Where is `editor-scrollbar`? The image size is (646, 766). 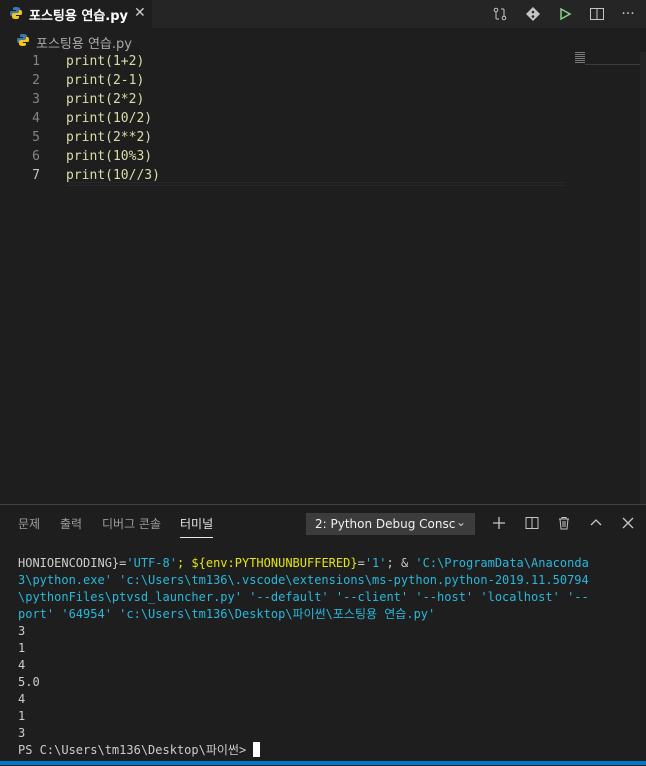 editor-scrollbar is located at coordinates (643, 278).